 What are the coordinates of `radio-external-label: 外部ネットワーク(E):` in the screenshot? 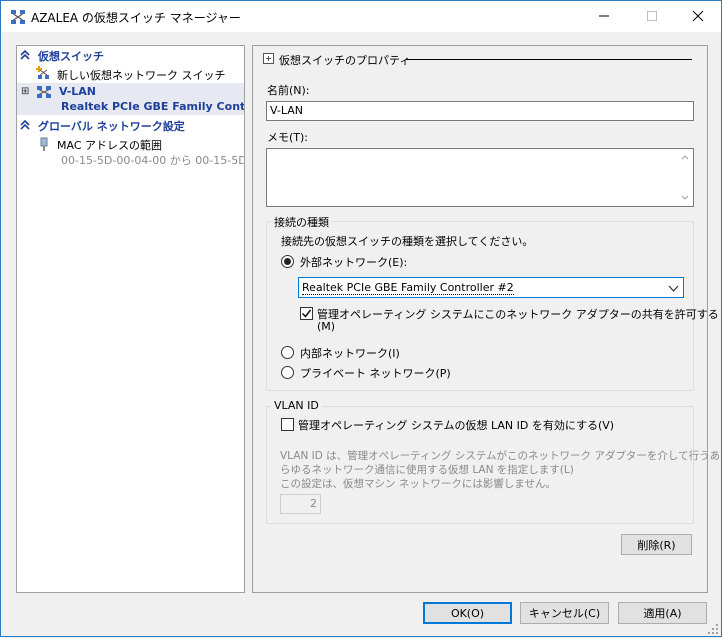 It's located at (353, 262).